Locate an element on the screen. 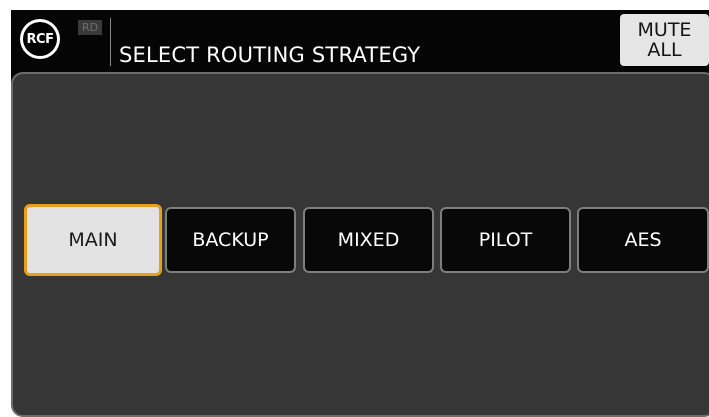 The image size is (709, 417). mute-all-label-line2: ALL is located at coordinates (664, 50).